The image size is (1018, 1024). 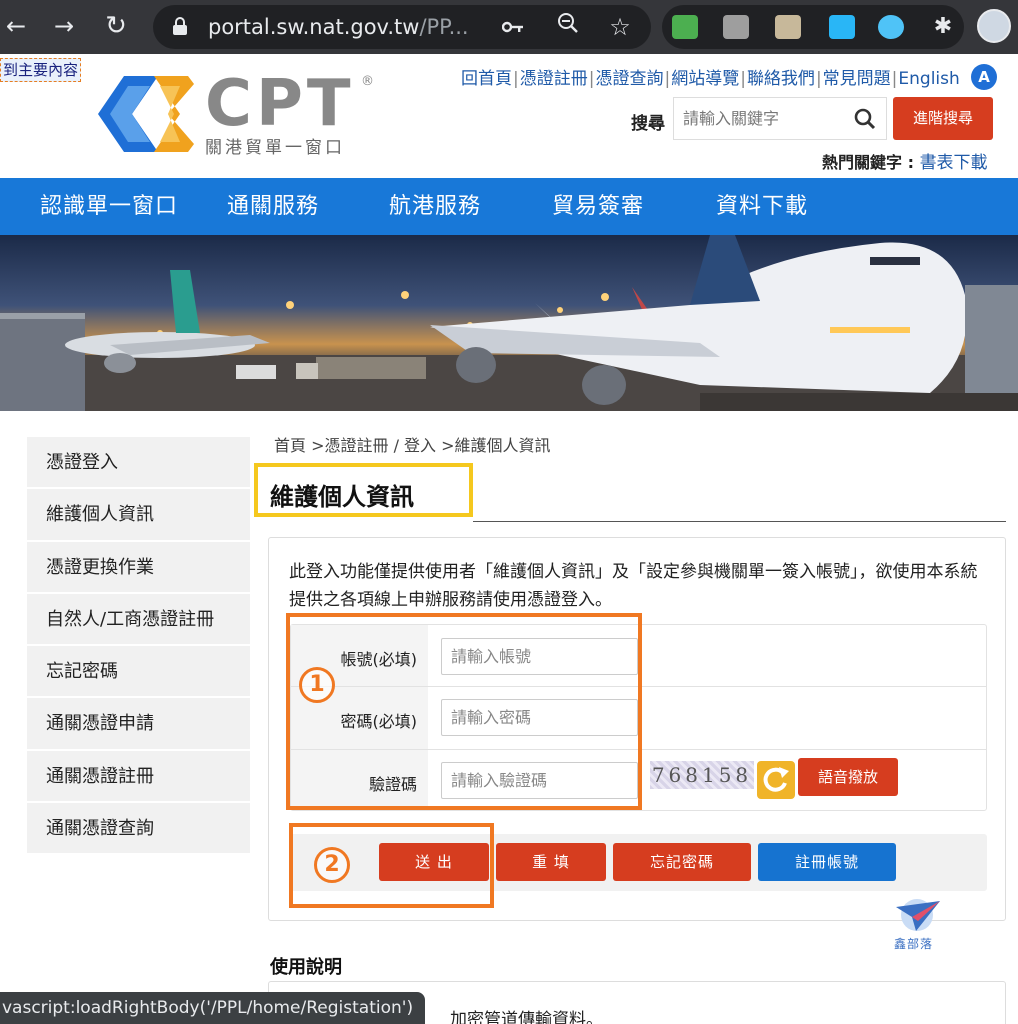 What do you see at coordinates (180, 26) in the screenshot?
I see `lock-icon` at bounding box center [180, 26].